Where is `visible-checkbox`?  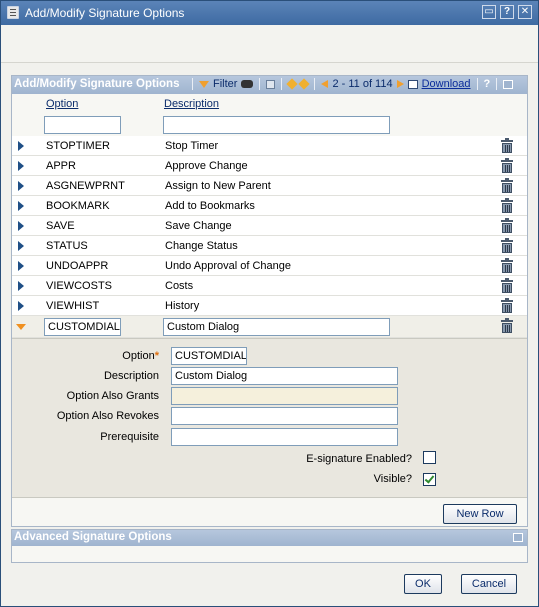 visible-checkbox is located at coordinates (429, 479).